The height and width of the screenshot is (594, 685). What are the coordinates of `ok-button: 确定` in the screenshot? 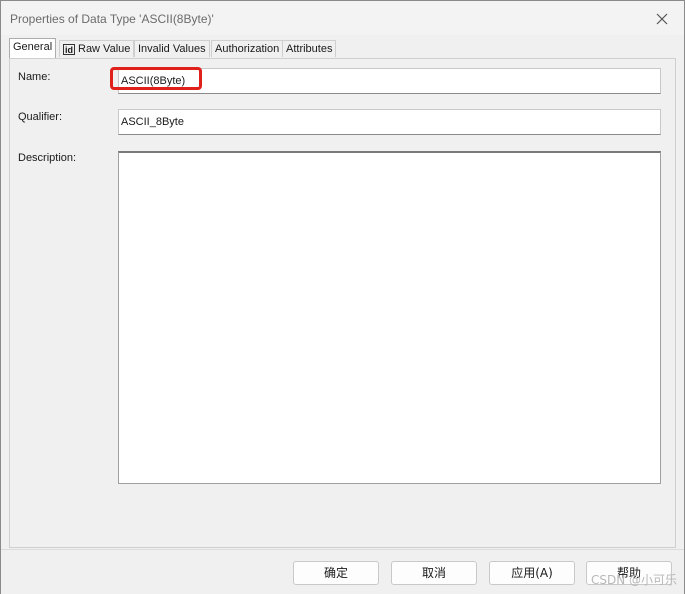 It's located at (336, 573).